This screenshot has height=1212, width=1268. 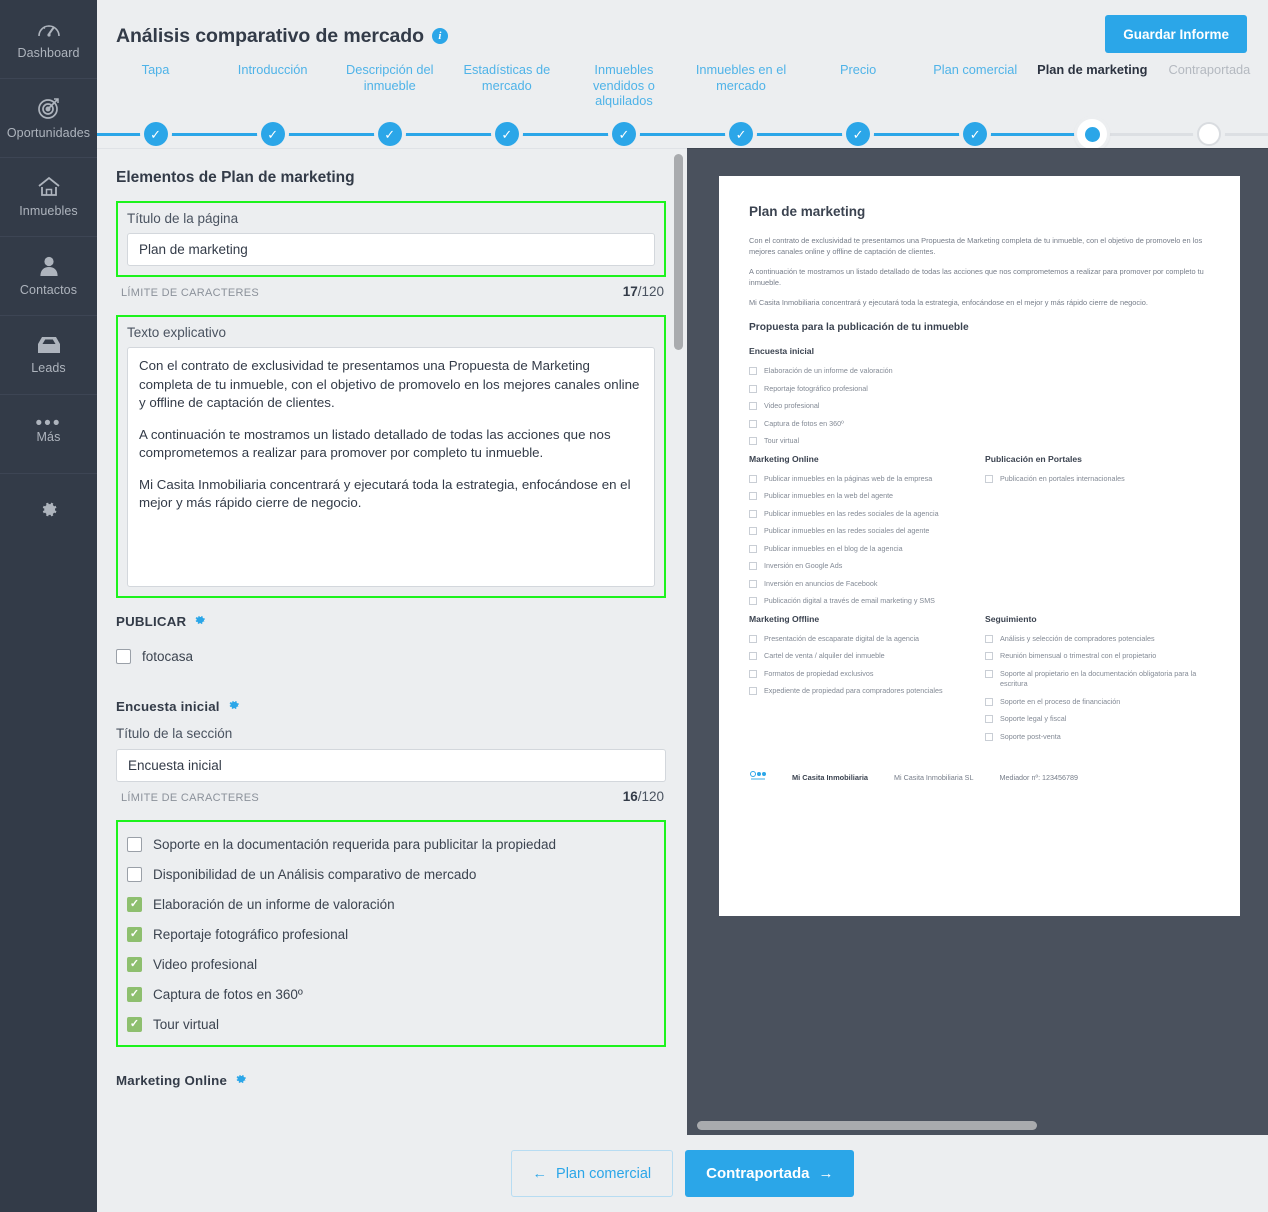 What do you see at coordinates (391, 934) in the screenshot?
I see `checkbox-row: Reportaje fotográfico profesional` at bounding box center [391, 934].